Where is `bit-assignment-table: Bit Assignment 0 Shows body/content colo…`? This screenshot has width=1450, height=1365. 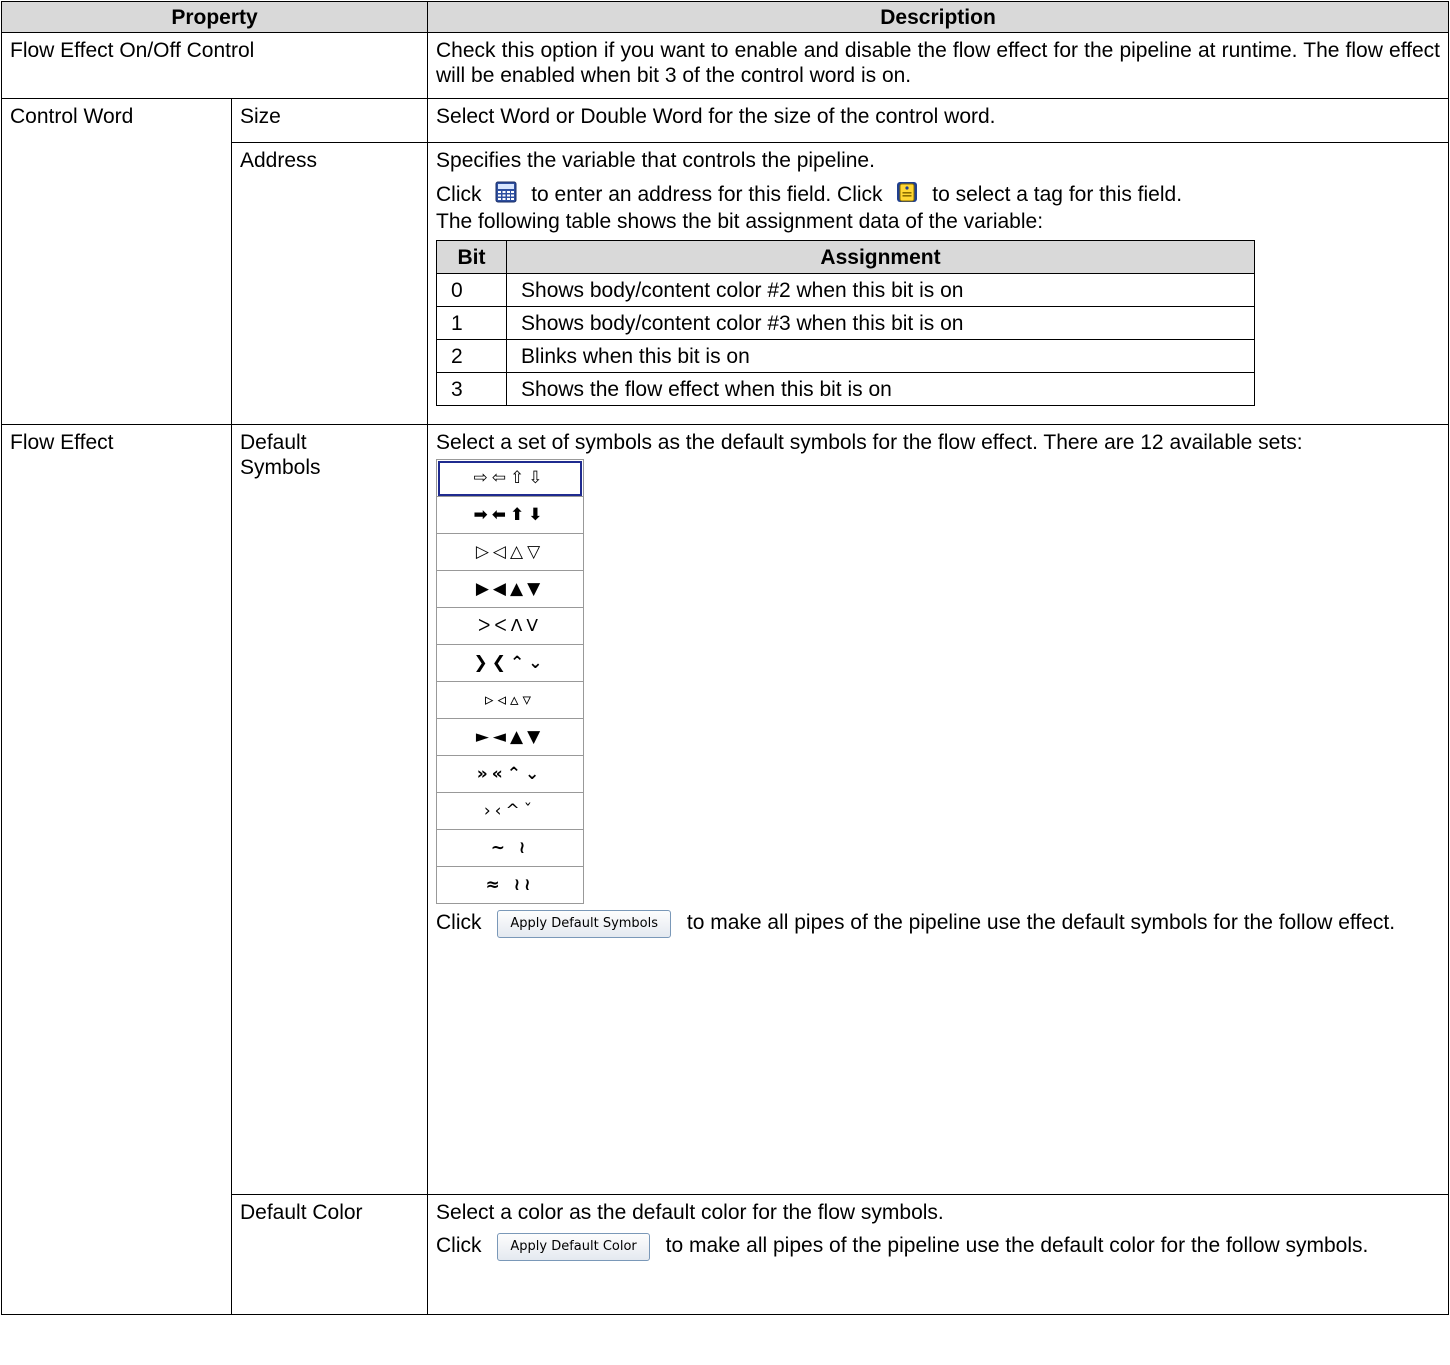
bit-assignment-table: Bit Assignment 0 Shows body/content colo… is located at coordinates (846, 323).